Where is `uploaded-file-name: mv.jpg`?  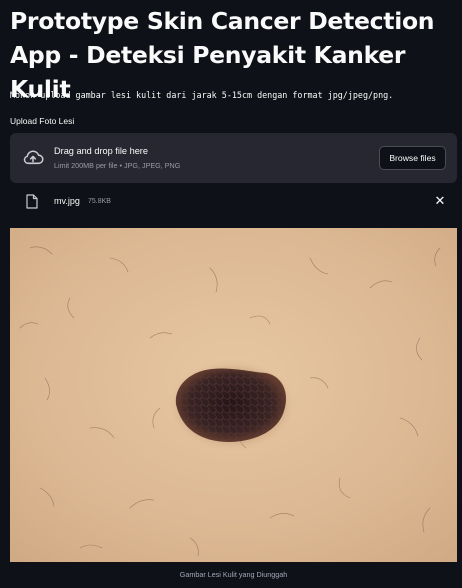
uploaded-file-name: mv.jpg is located at coordinates (67, 201).